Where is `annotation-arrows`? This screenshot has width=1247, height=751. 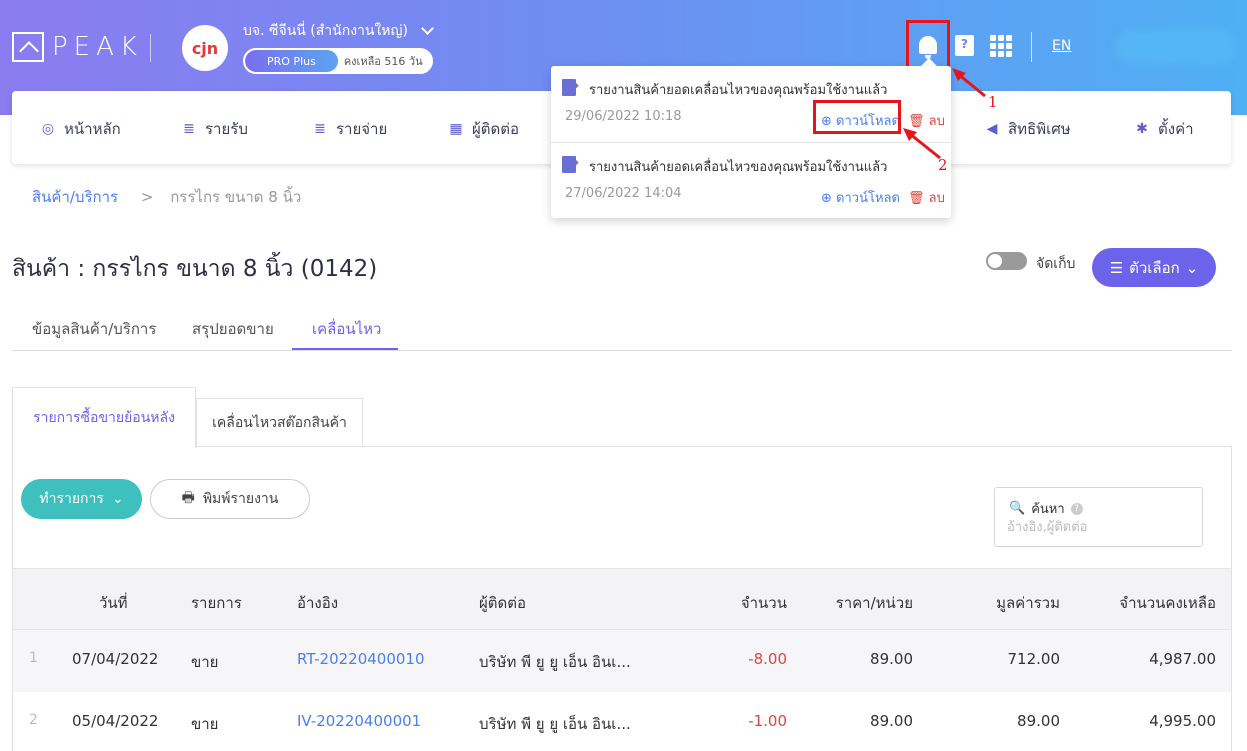
annotation-arrows is located at coordinates (944, 114).